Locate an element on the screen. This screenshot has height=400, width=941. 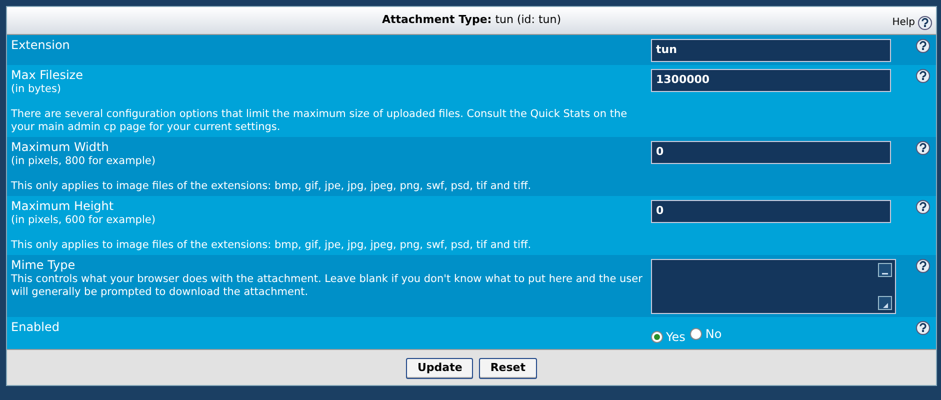
input-field: 1300000 is located at coordinates (771, 80).